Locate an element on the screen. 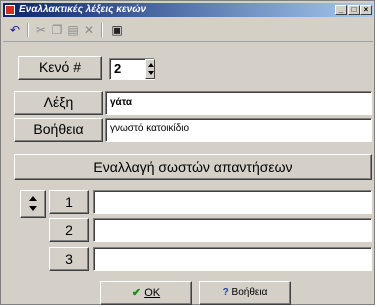 This screenshot has height=307, width=377. maximize-button: □ is located at coordinates (354, 10).